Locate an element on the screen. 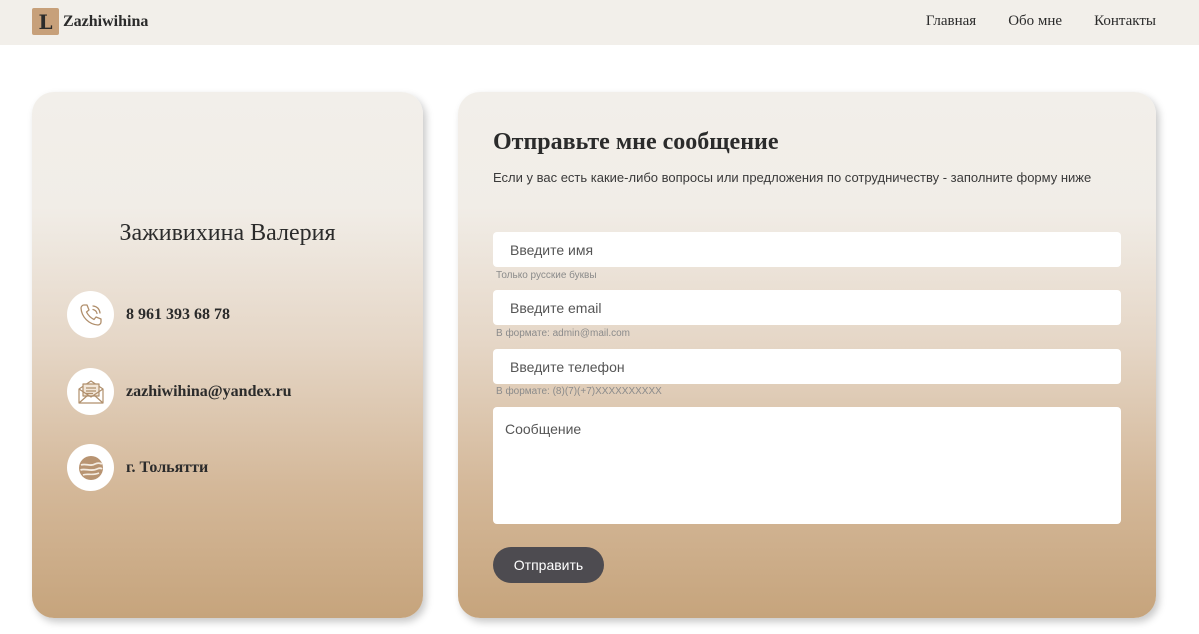  contact-email-text: zazhiwihina@yandex.ru is located at coordinates (209, 392).